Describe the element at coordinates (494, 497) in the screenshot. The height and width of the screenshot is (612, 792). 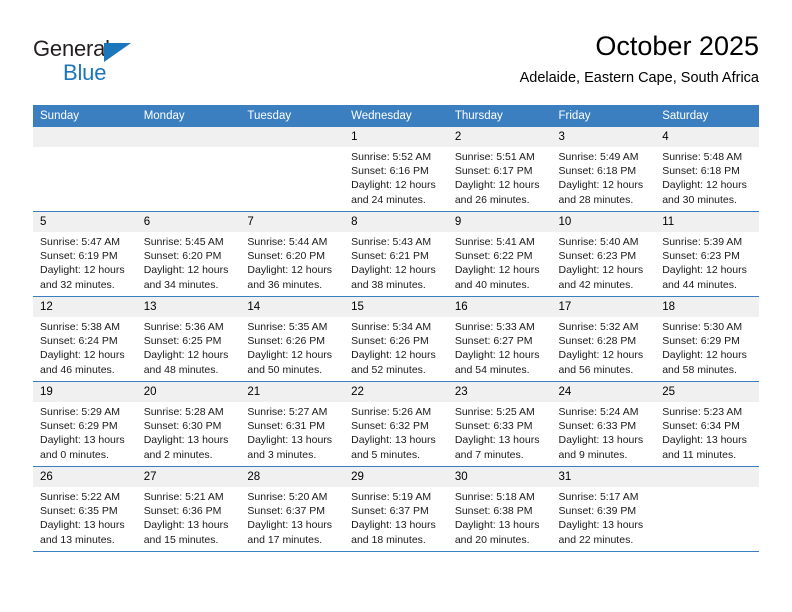
I see `sunrise-text: Sunrise: 5:18 AM` at that location.